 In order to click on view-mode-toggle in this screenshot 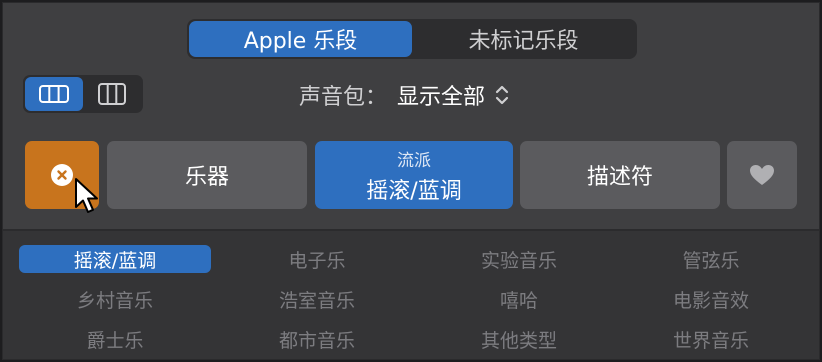, I will do `click(83, 94)`.